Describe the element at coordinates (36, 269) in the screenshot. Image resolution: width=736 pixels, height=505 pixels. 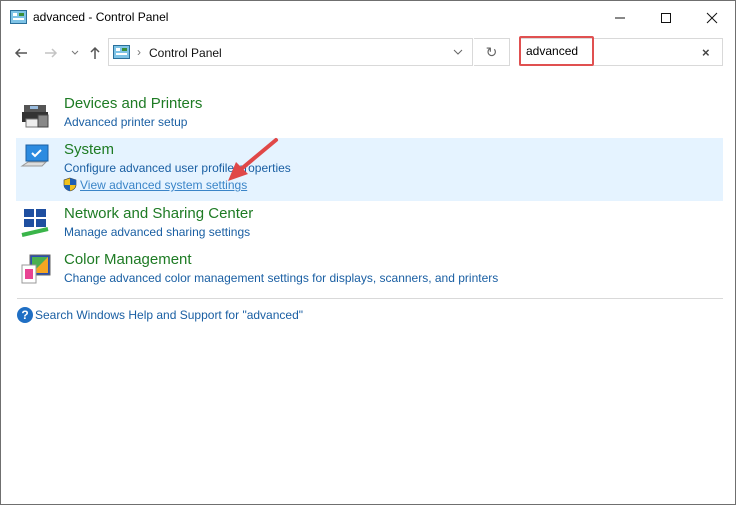
I see `color-management-icon` at that location.